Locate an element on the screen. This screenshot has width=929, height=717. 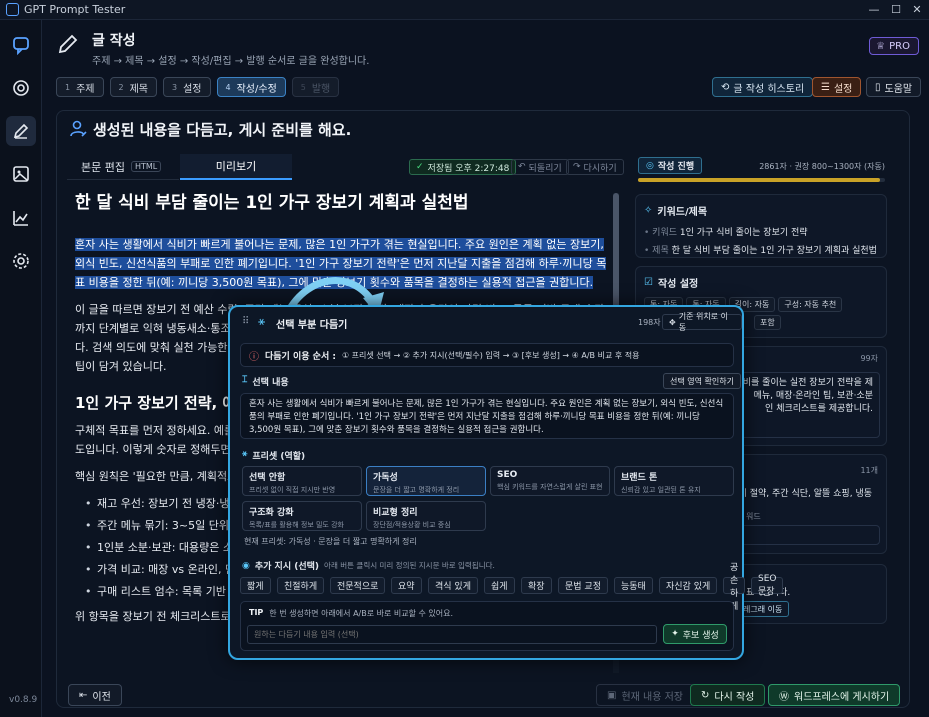
generate-candidates-button: ✦ 후보 생성 is located at coordinates (695, 634).